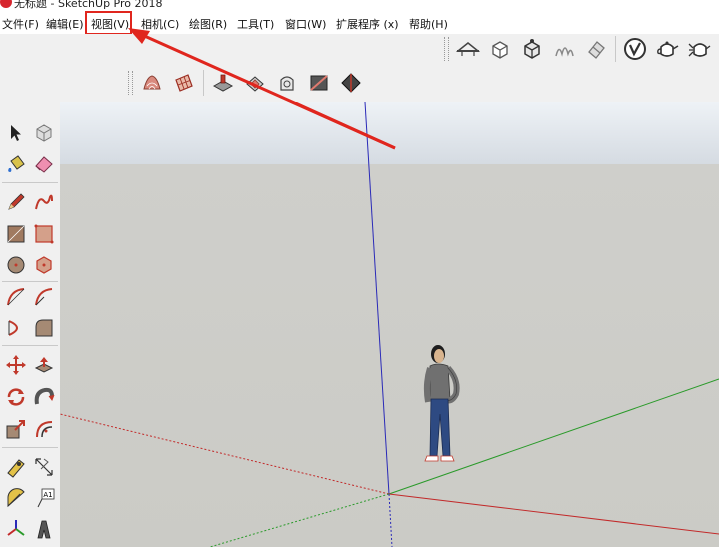 The height and width of the screenshot is (547, 719). I want to click on menu-edit: 编辑(E), so click(65, 24).